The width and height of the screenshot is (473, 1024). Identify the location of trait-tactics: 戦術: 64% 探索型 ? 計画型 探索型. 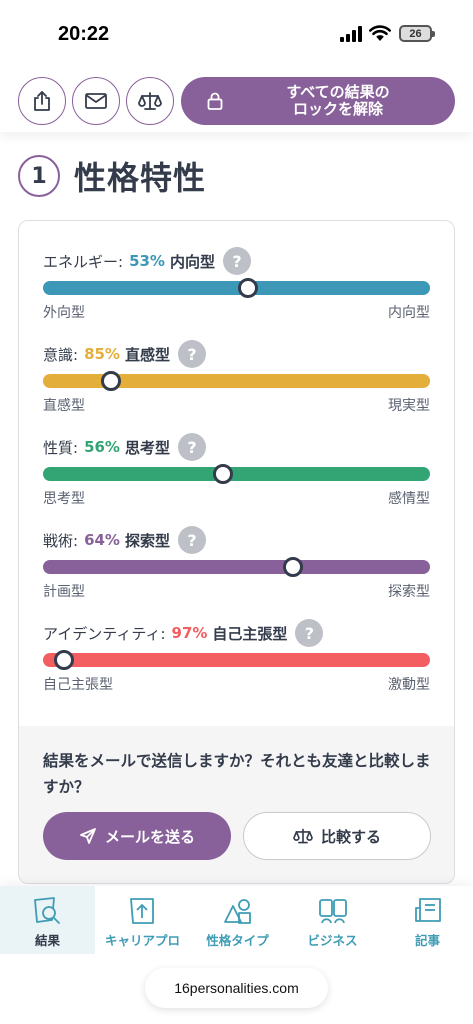
(236, 563).